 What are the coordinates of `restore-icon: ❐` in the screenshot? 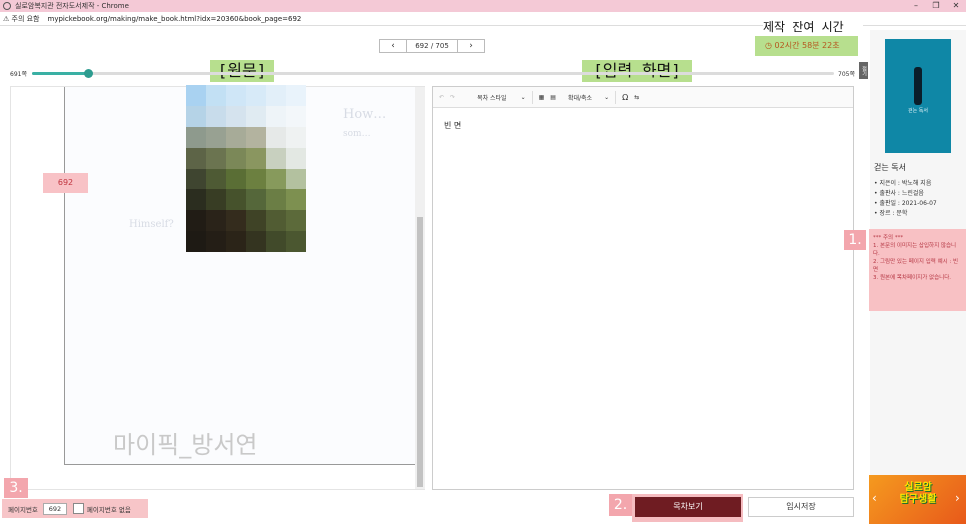 It's located at (936, 6).